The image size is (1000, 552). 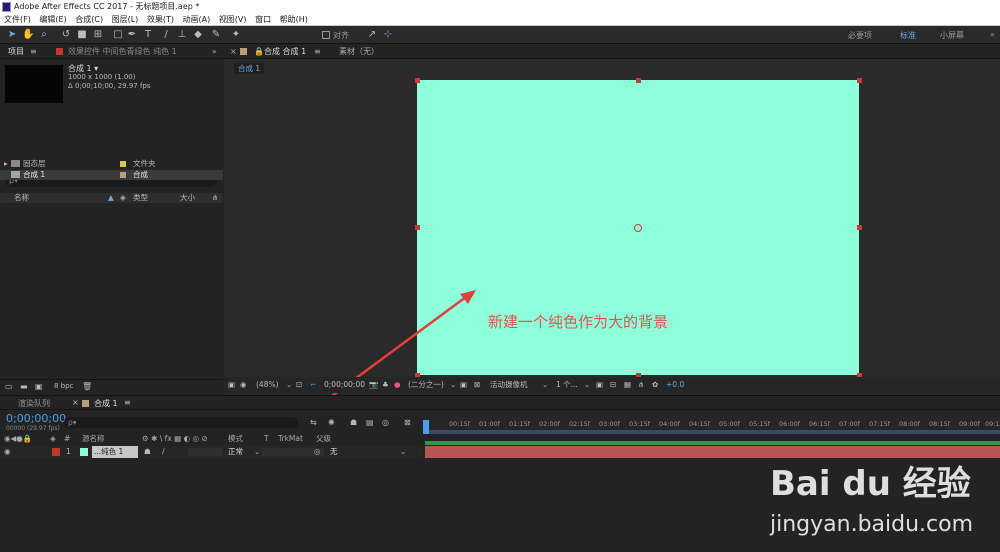 I want to click on ruler-tick: 00:15f, so click(x=460, y=424).